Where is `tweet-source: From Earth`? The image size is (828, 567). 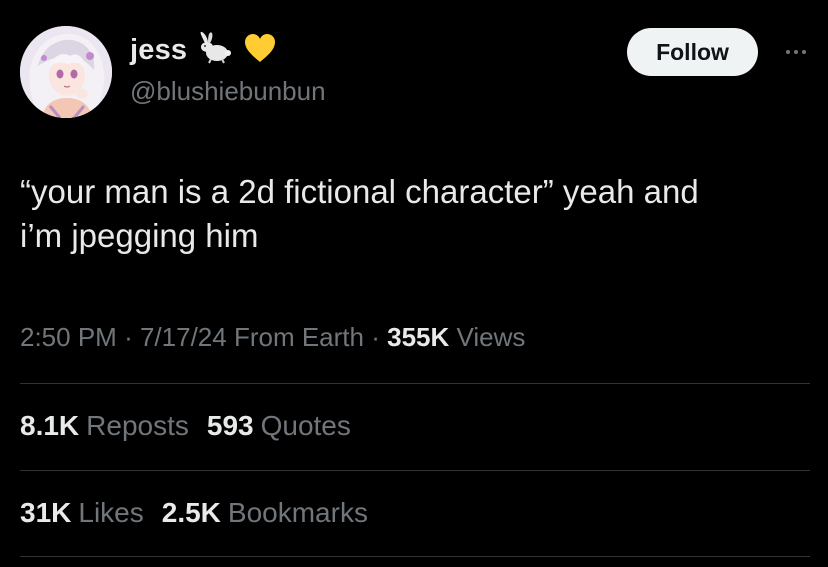
tweet-source: From Earth is located at coordinates (298, 337).